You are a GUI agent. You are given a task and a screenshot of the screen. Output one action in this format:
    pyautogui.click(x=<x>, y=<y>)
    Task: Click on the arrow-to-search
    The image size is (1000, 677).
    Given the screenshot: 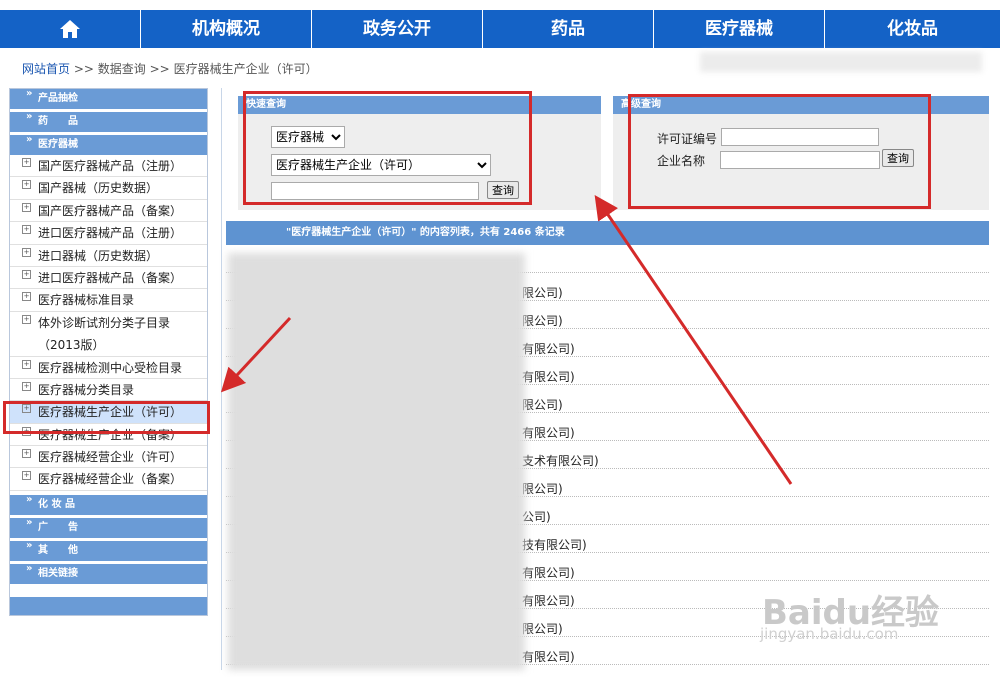 What is the action you would take?
    pyautogui.click(x=693, y=340)
    